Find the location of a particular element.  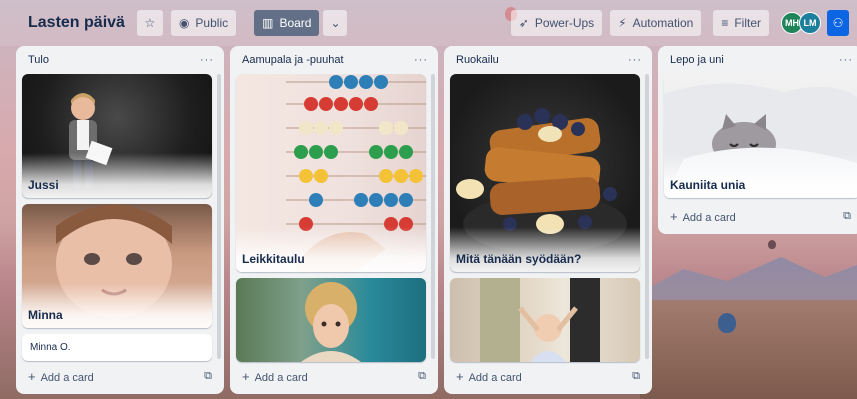

board-icon: ▥ is located at coordinates (268, 23).